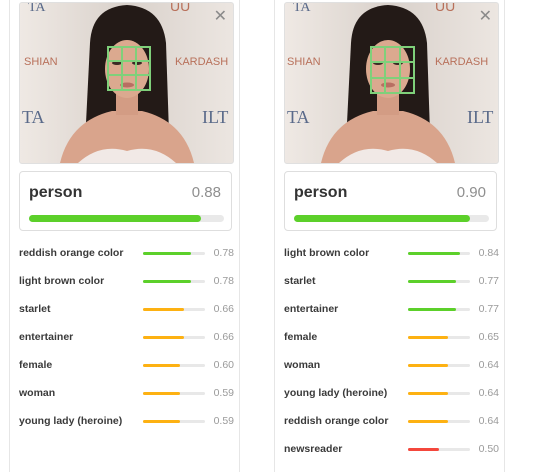  I want to click on svg-text: UU, so click(180, 8).